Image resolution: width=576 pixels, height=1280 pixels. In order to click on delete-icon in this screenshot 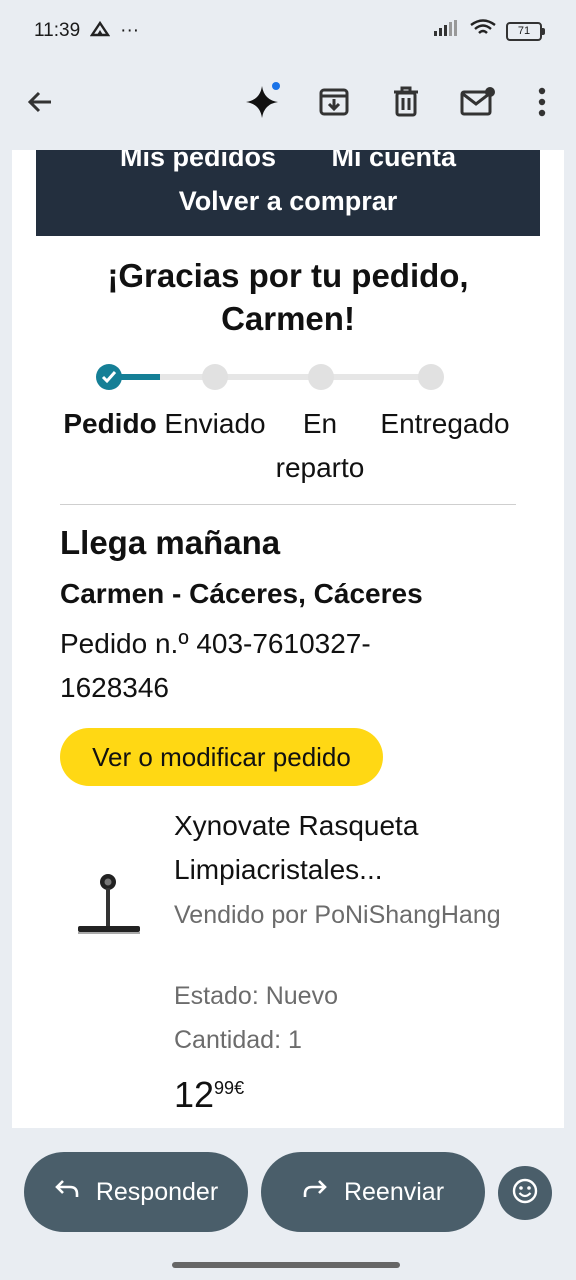, I will do `click(406, 102)`.